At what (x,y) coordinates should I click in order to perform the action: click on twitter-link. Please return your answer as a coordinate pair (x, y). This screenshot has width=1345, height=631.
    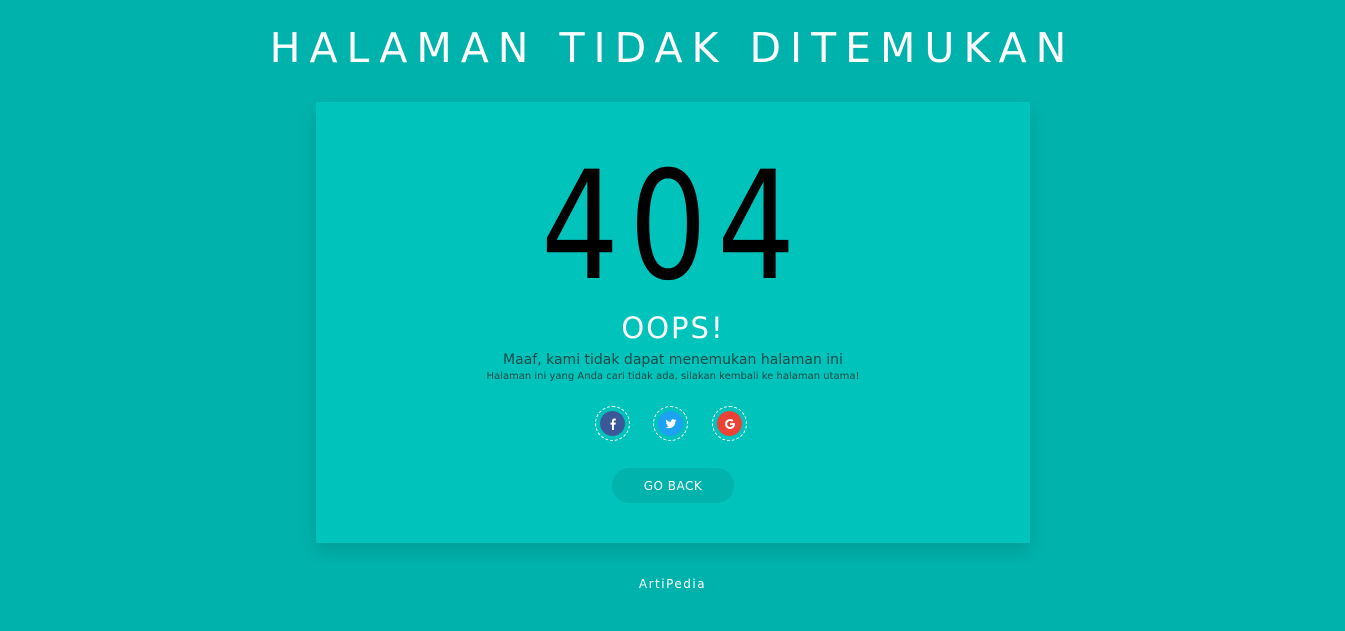
    Looking at the image, I should click on (670, 423).